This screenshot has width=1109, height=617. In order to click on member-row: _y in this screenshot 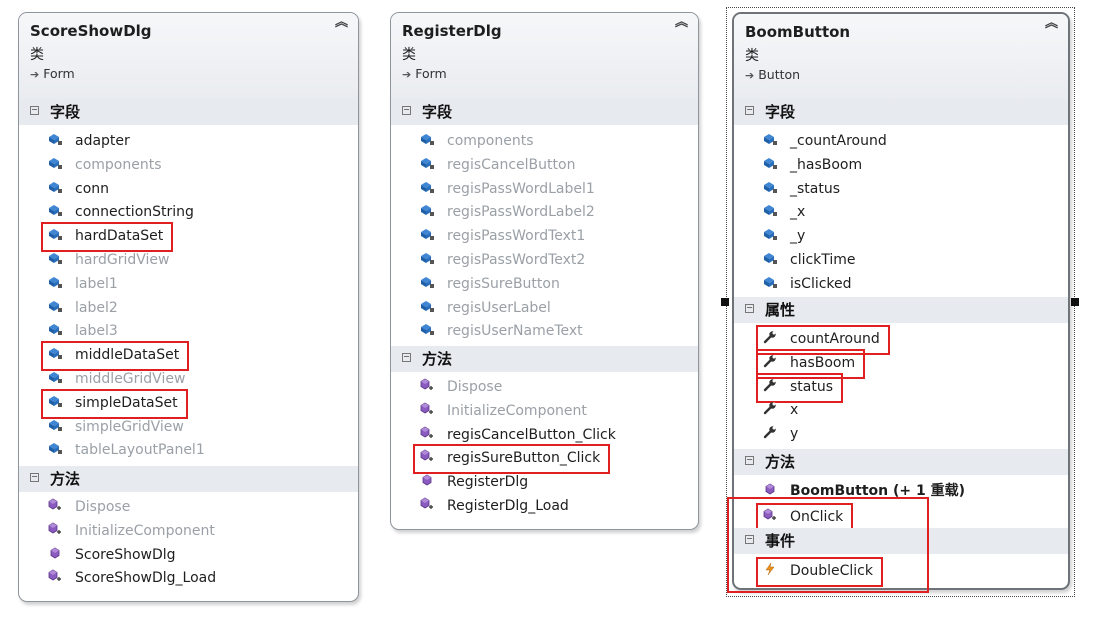, I will do `click(783, 236)`.